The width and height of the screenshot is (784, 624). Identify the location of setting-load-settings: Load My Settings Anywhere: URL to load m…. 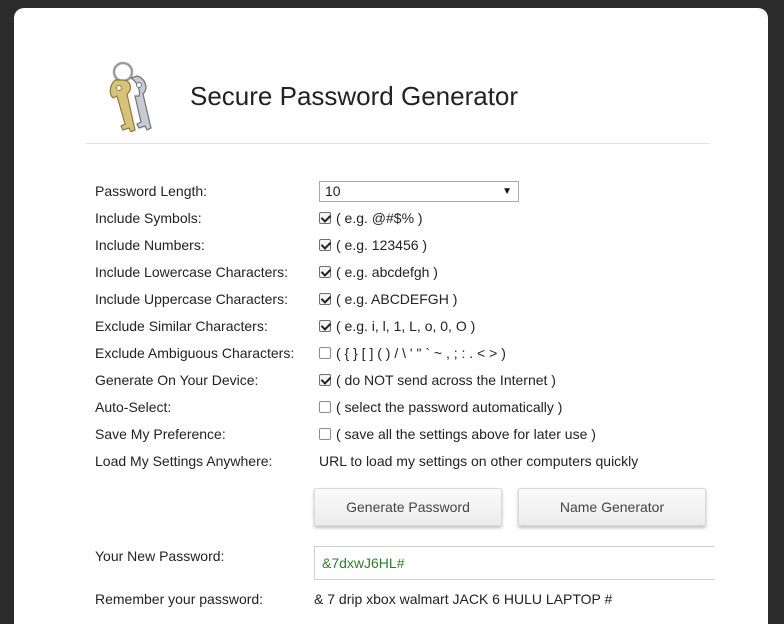
(405, 461).